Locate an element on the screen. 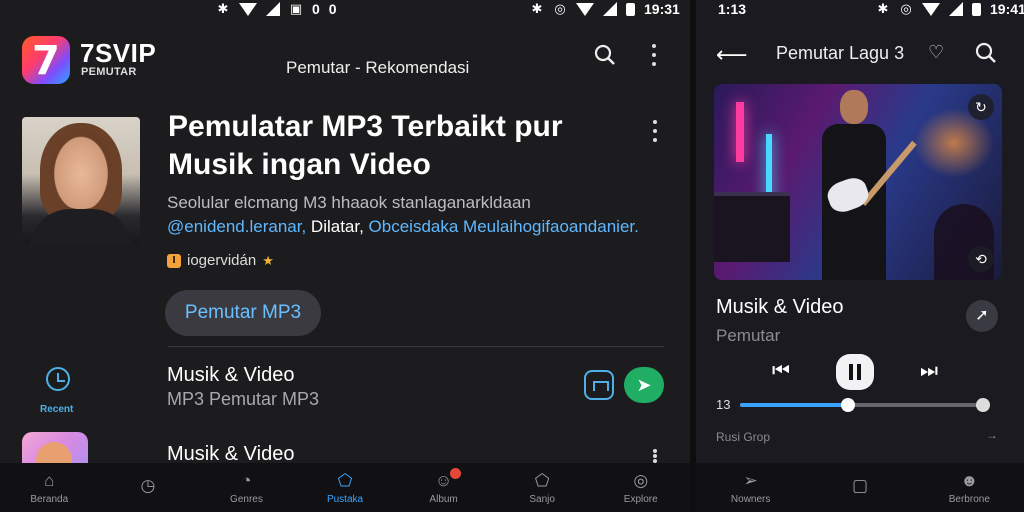 The height and width of the screenshot is (512, 1024). volume-knob is located at coordinates (983, 405).